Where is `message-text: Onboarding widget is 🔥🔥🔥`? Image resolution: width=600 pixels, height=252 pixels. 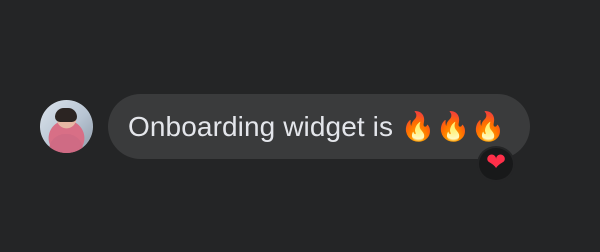
message-text: Onboarding widget is 🔥🔥🔥 is located at coordinates (317, 126).